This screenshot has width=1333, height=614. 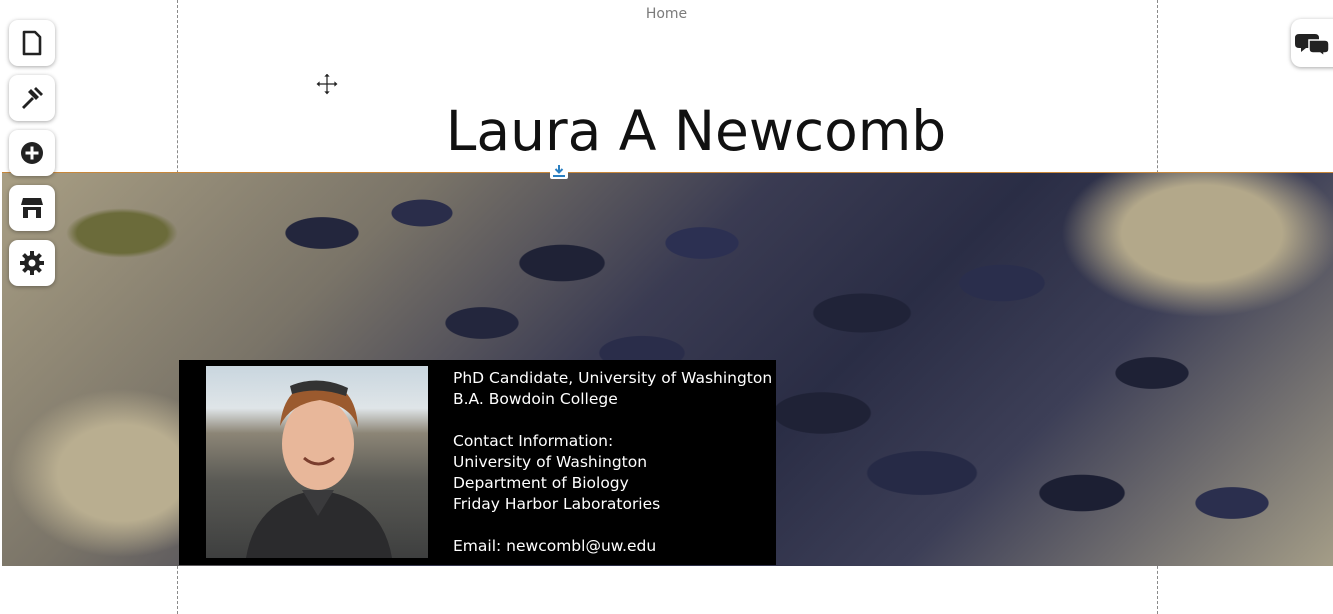 I want to click on bio-degree-ba: B.A. Bowdoin College, so click(x=535, y=399).